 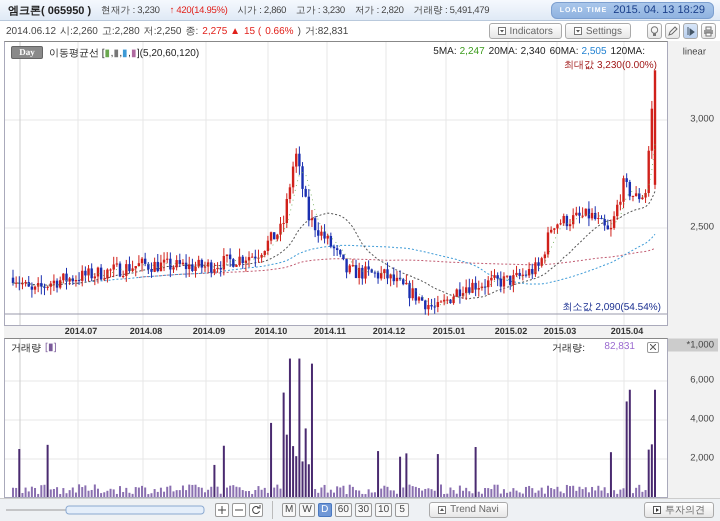 I want to click on period-button: 60, so click(x=343, y=509).